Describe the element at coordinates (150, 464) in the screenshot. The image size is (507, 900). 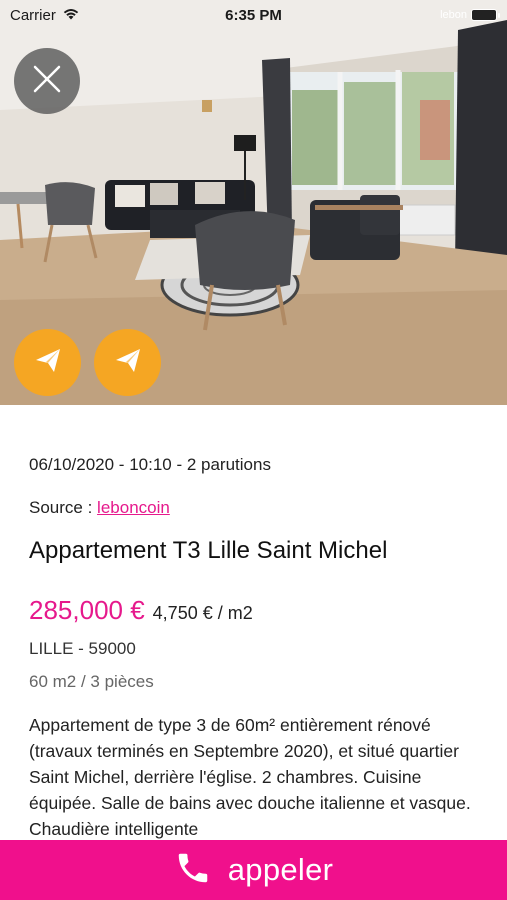
I see `listing-meta: 06/10/2020 - 10:10 - 2 parutions` at that location.